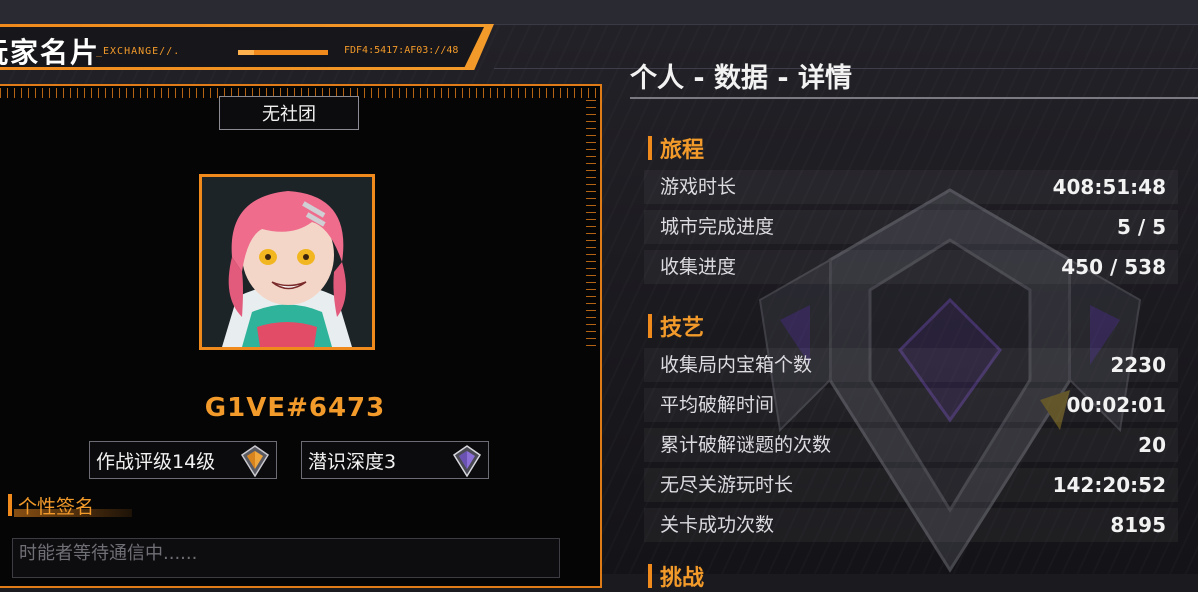 The image size is (1198, 592). Describe the element at coordinates (467, 461) in the screenshot. I see `depth-crystal-icon` at that location.